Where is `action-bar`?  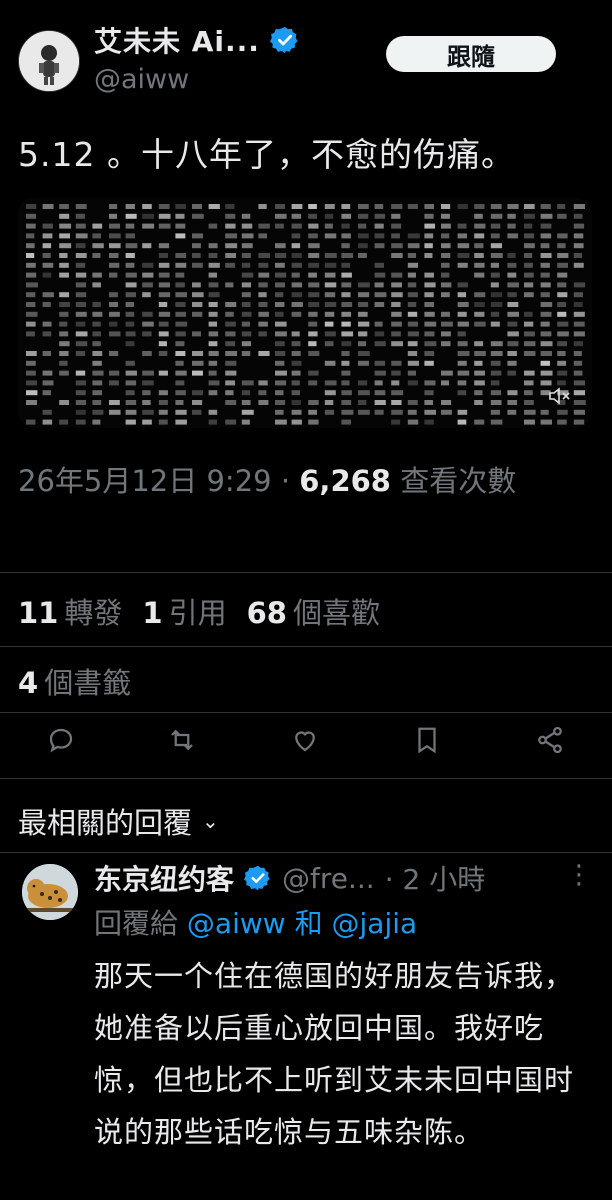 action-bar is located at coordinates (306, 745).